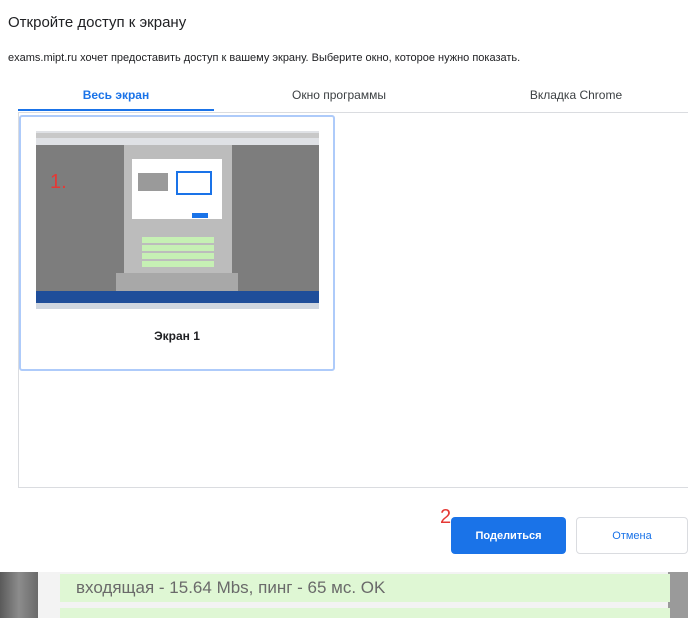 The width and height of the screenshot is (688, 618). What do you see at coordinates (365, 613) in the screenshot?
I see `background-status-row` at bounding box center [365, 613].